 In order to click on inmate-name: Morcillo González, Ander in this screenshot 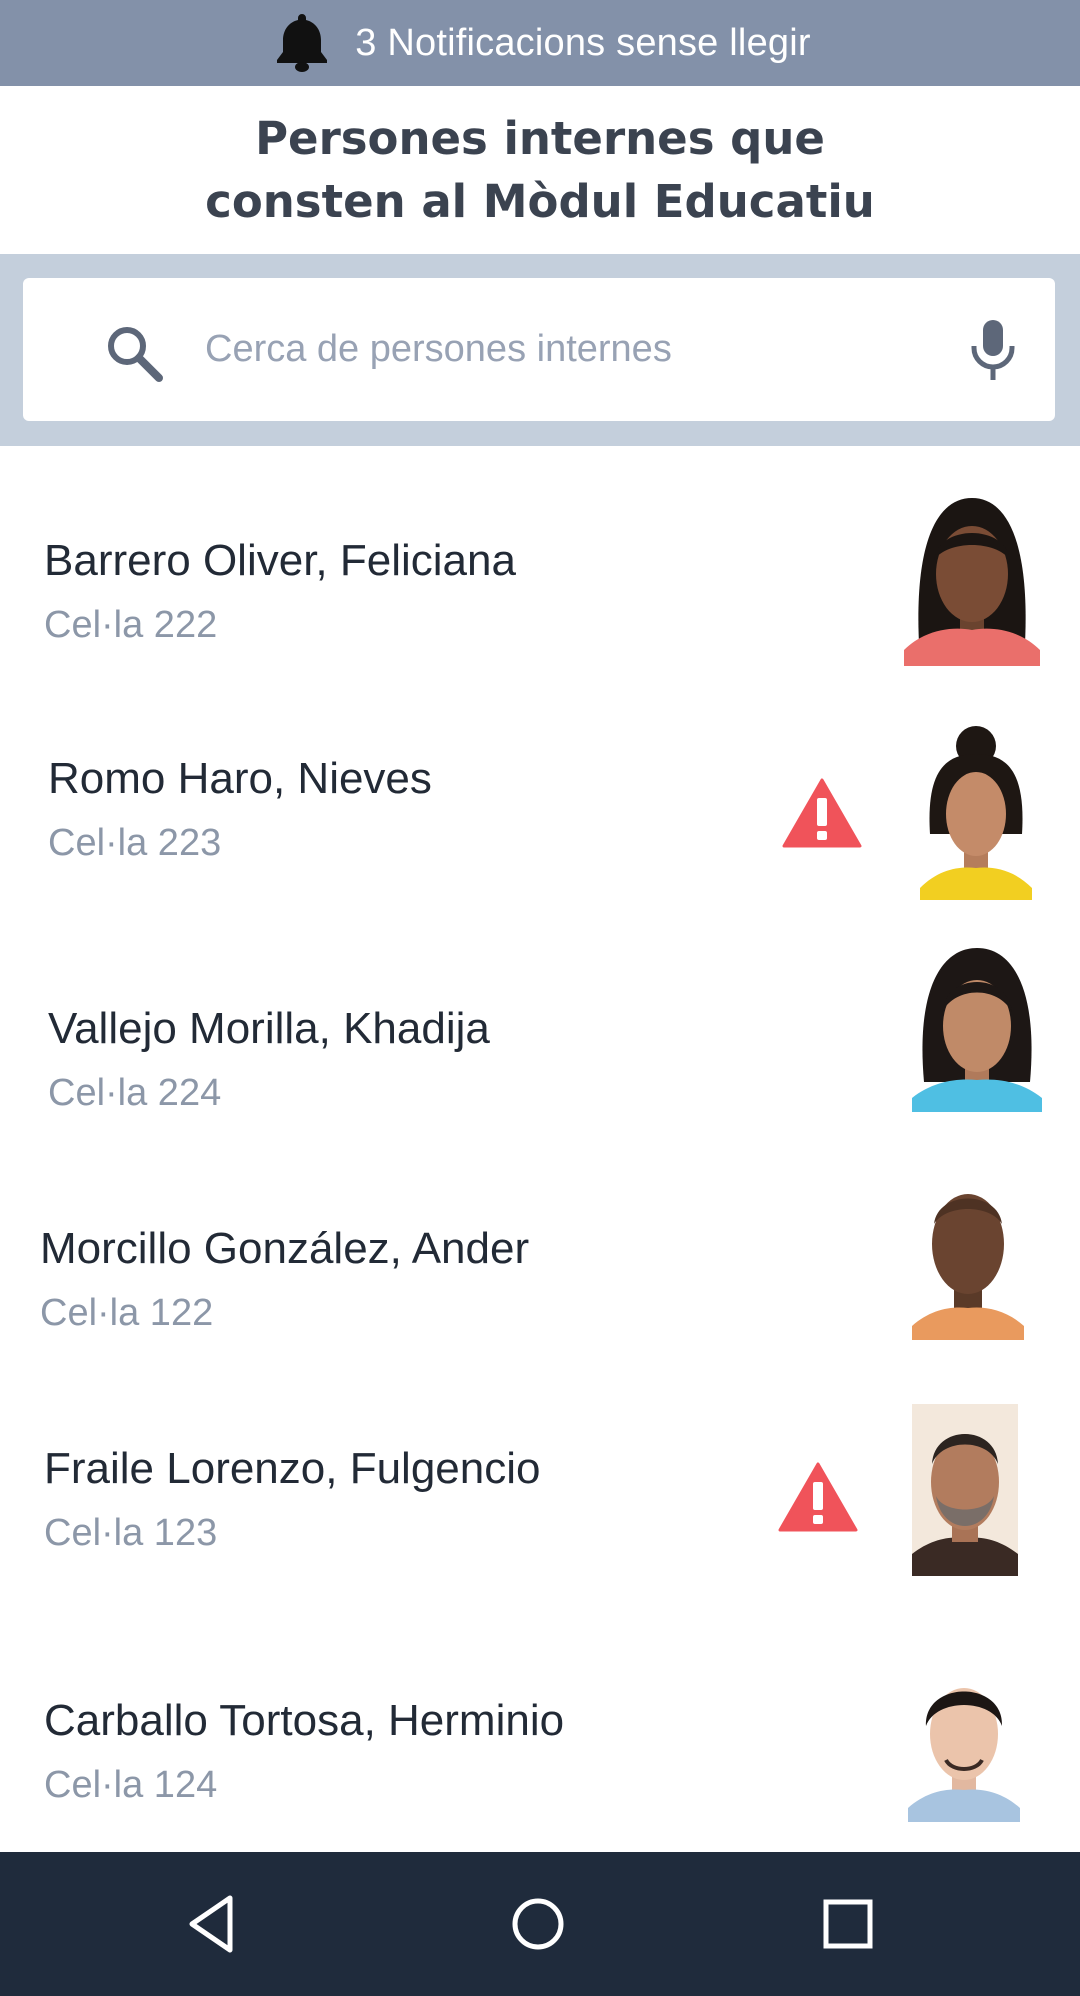, I will do `click(285, 1248)`.